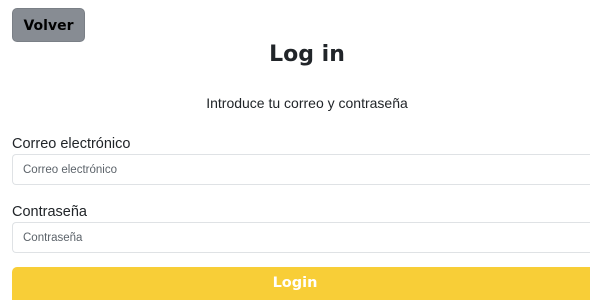 Image resolution: width=590 pixels, height=300 pixels. What do you see at coordinates (307, 103) in the screenshot?
I see `page-subtitle: Introduce tu correo y contraseña` at bounding box center [307, 103].